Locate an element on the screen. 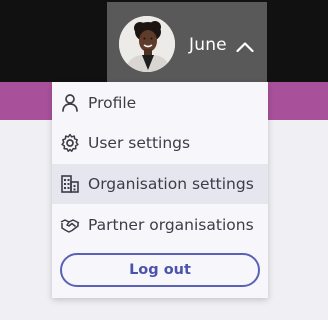 This screenshot has width=328, height=320. menu-item-label: User settings is located at coordinates (139, 143).